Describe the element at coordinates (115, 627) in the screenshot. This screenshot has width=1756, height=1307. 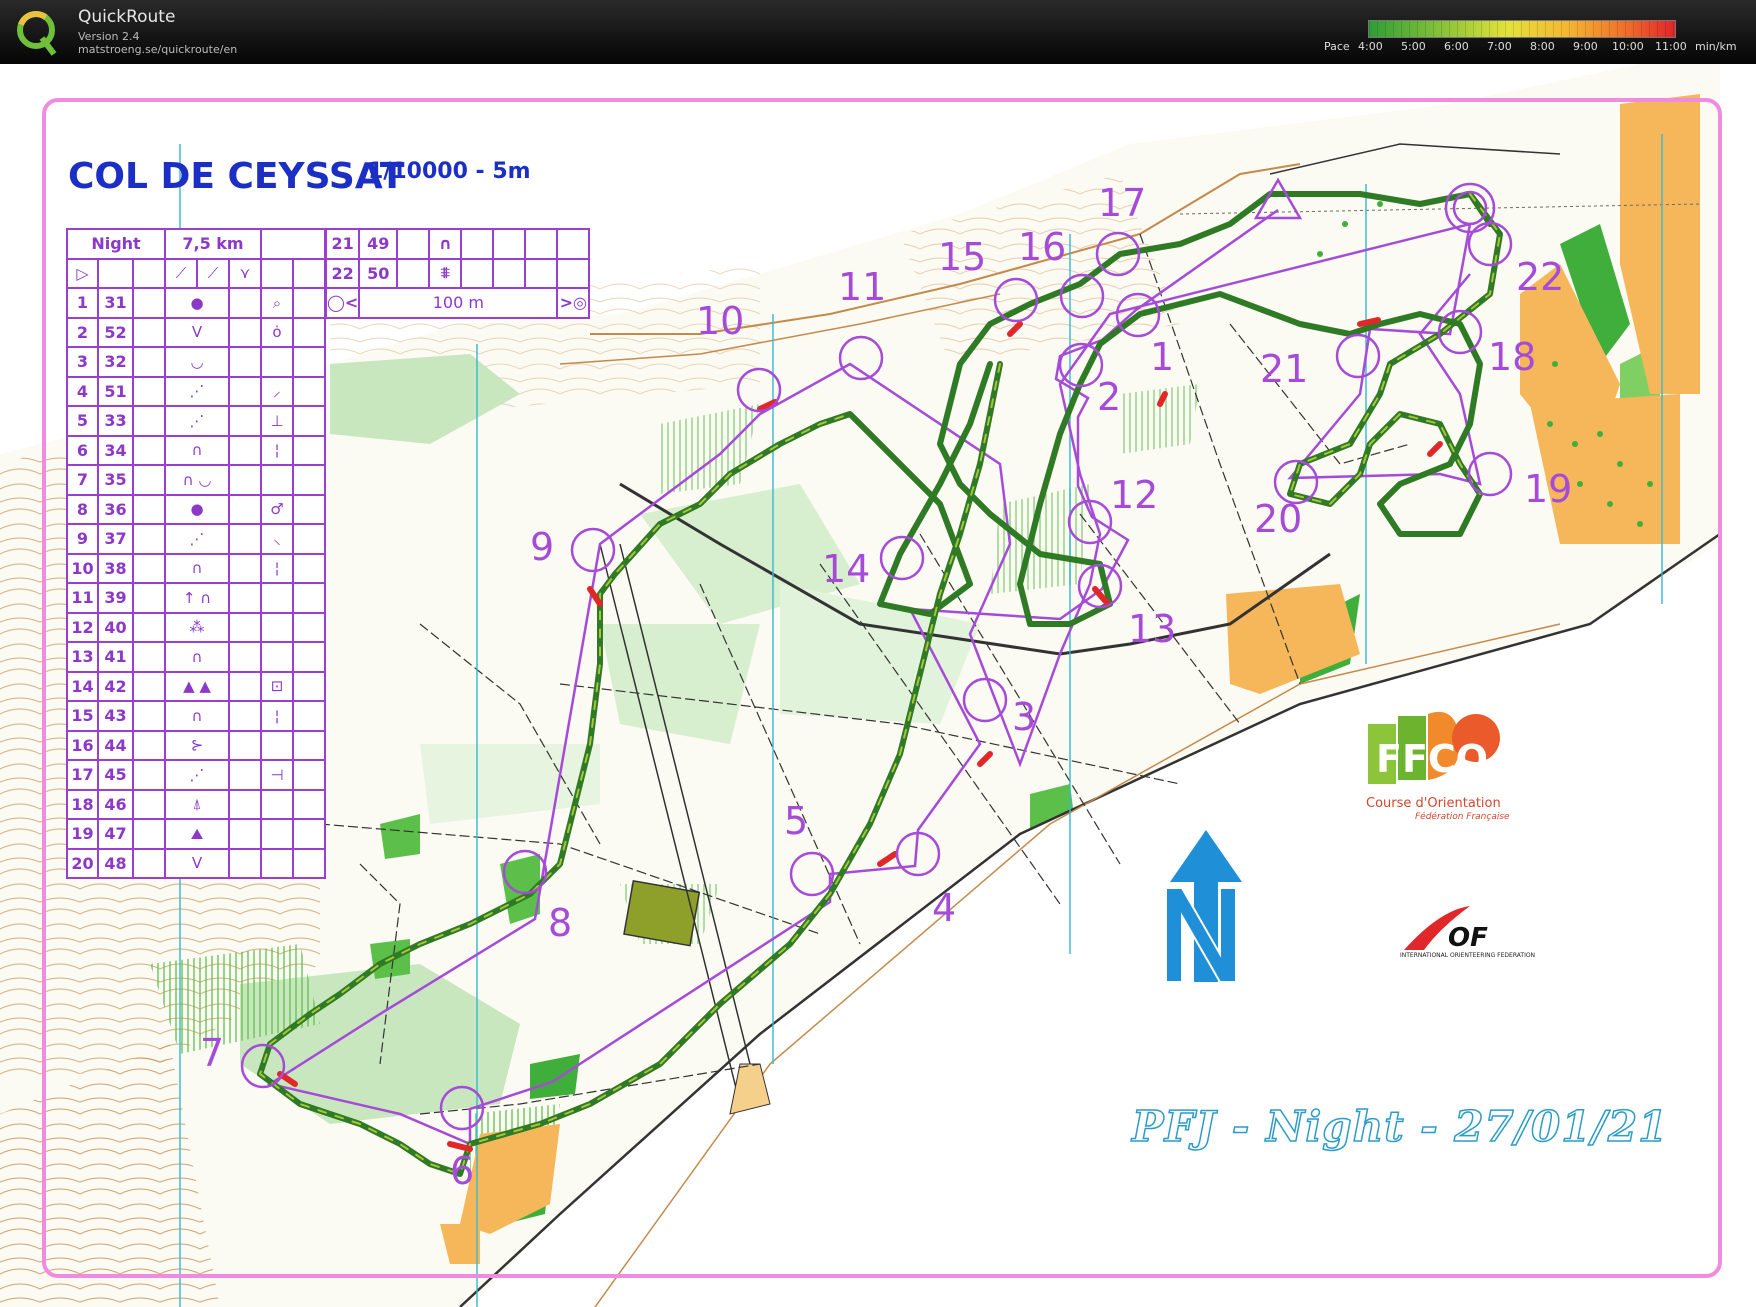
I see `control-code: 40` at that location.